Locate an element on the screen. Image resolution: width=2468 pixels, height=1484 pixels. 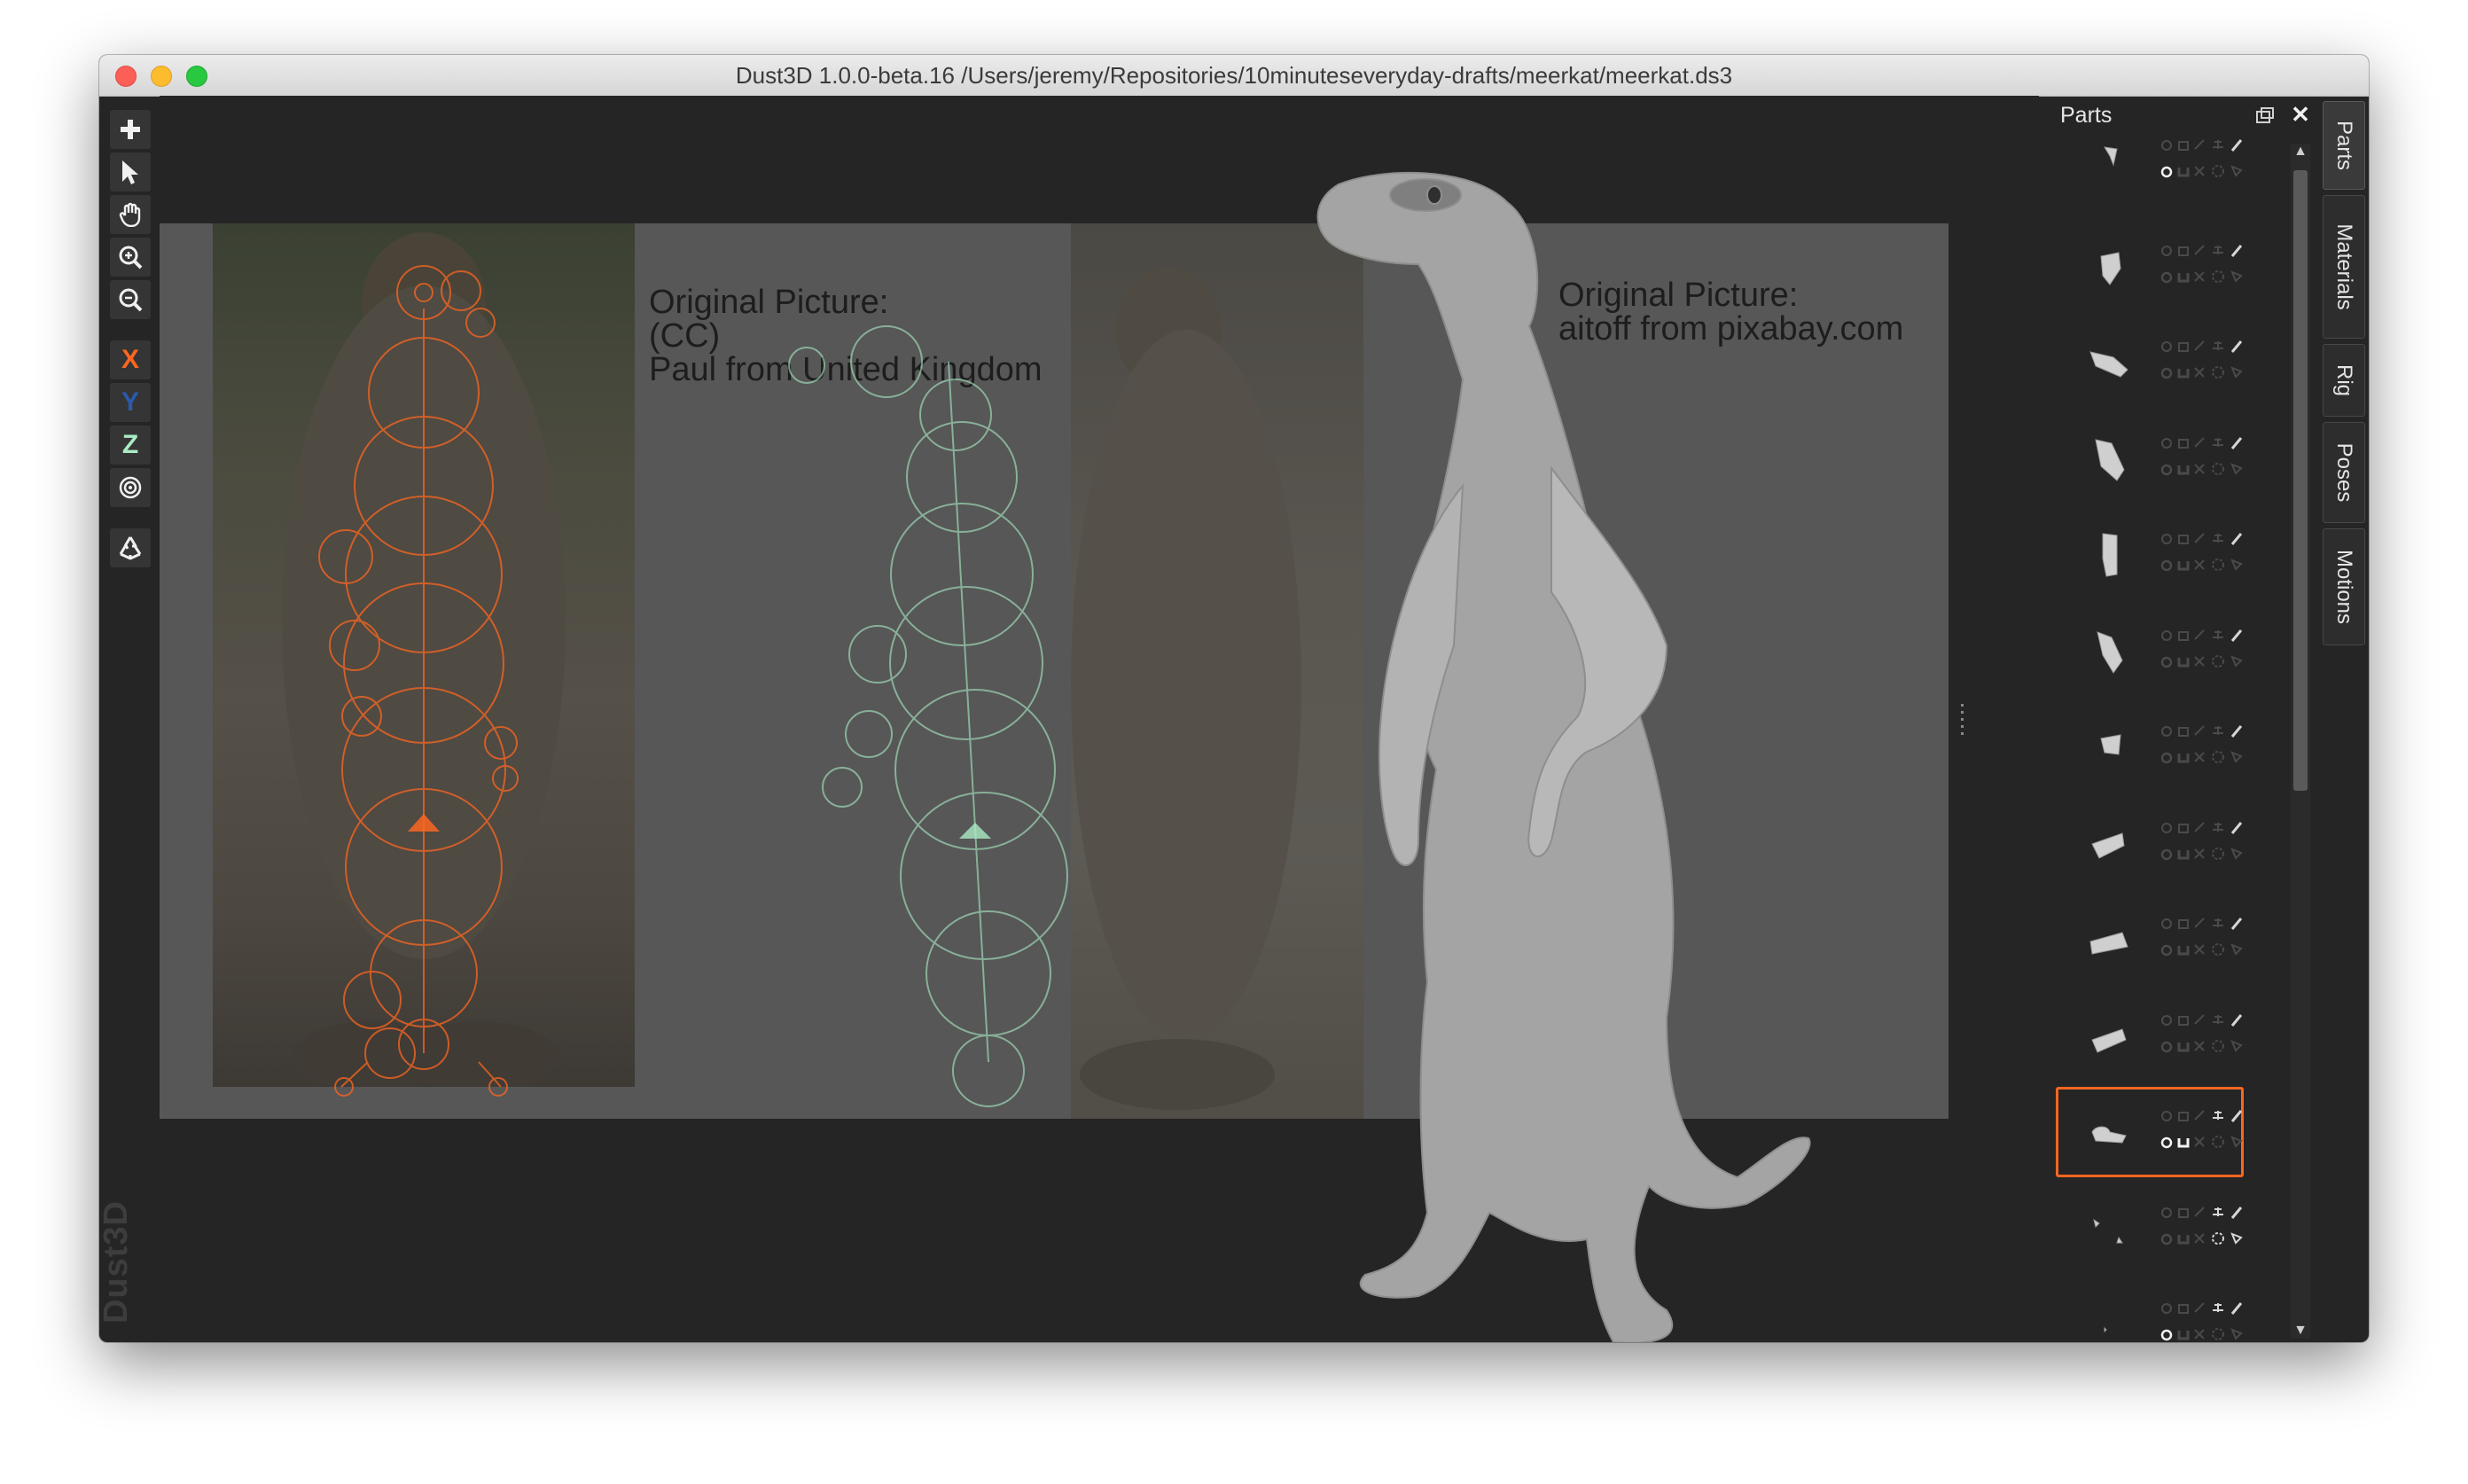
parts-list is located at coordinates (2154, 740).